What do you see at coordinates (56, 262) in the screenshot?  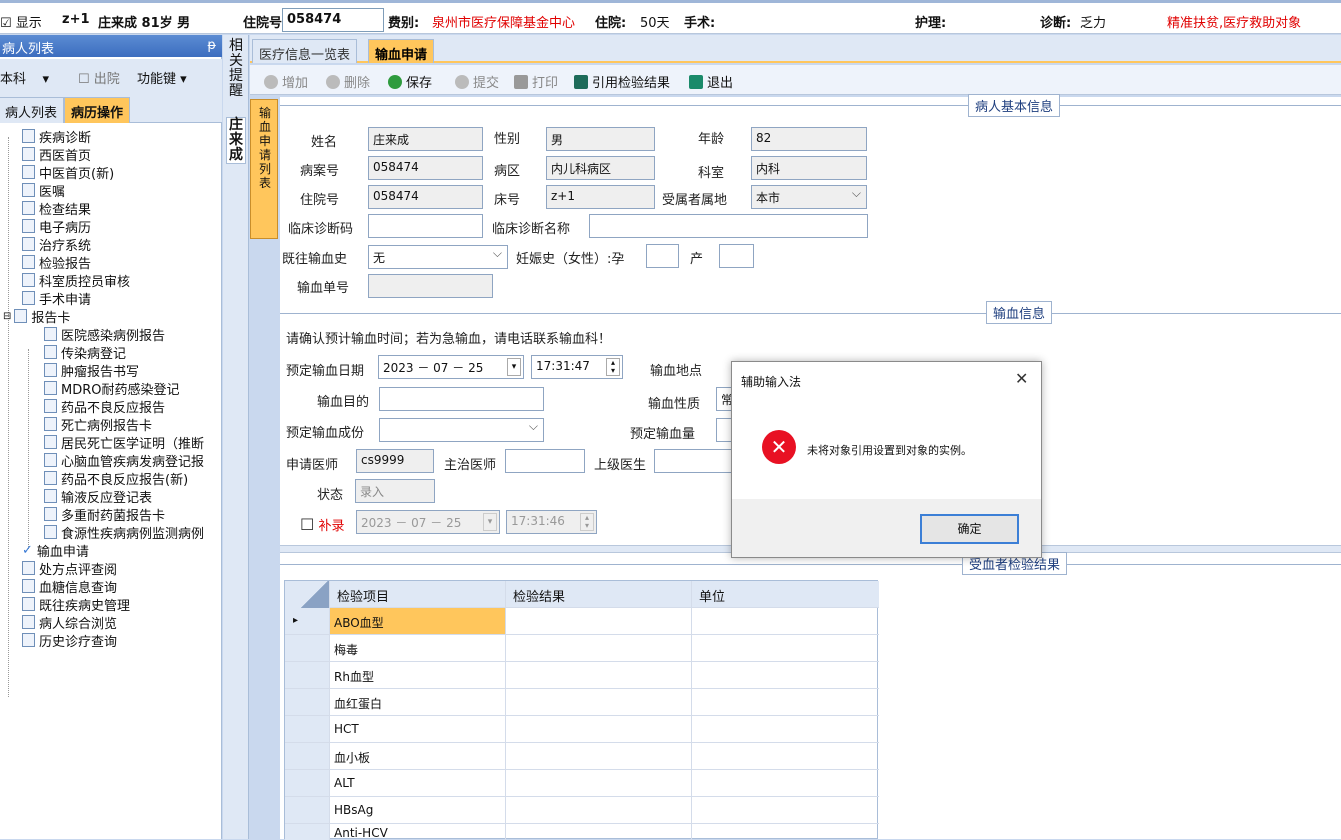 I see `tree-item: 检验报告` at bounding box center [56, 262].